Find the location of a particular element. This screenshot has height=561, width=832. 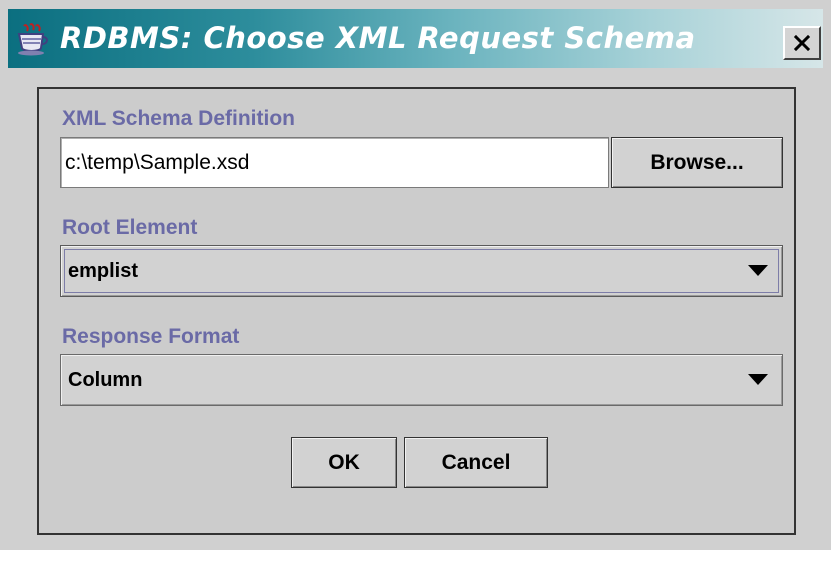

focus-ring is located at coordinates (421, 271).